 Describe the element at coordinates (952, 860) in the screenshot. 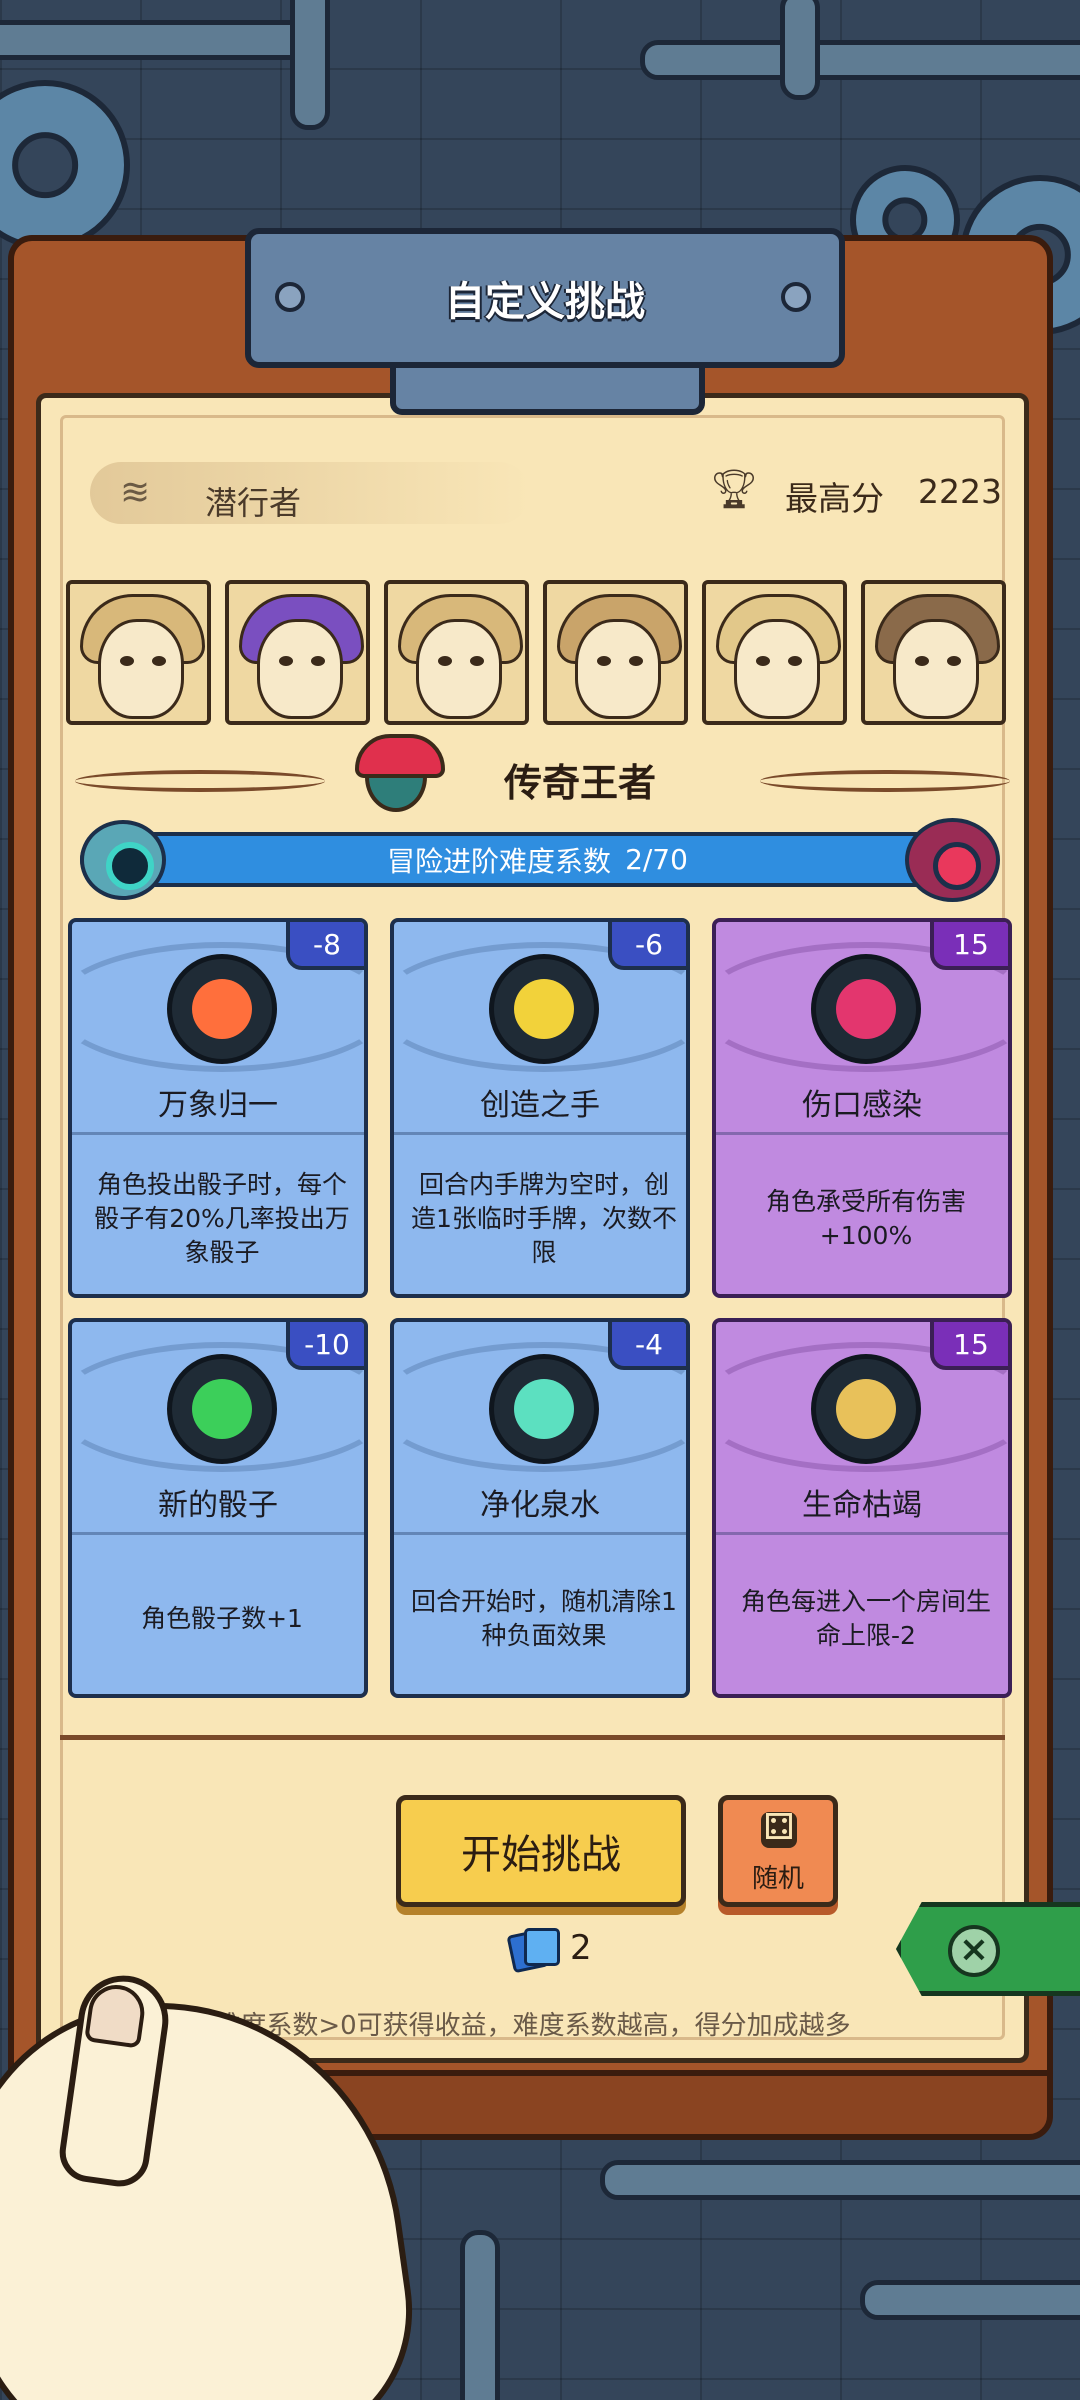

I see `demon-eye-icon` at that location.